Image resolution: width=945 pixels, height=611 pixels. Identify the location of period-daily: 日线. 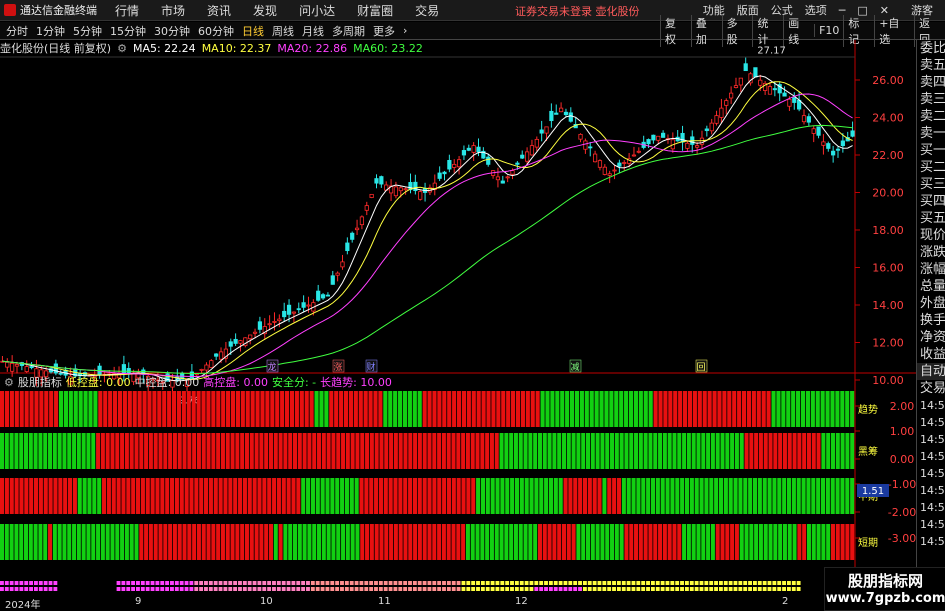
(253, 31).